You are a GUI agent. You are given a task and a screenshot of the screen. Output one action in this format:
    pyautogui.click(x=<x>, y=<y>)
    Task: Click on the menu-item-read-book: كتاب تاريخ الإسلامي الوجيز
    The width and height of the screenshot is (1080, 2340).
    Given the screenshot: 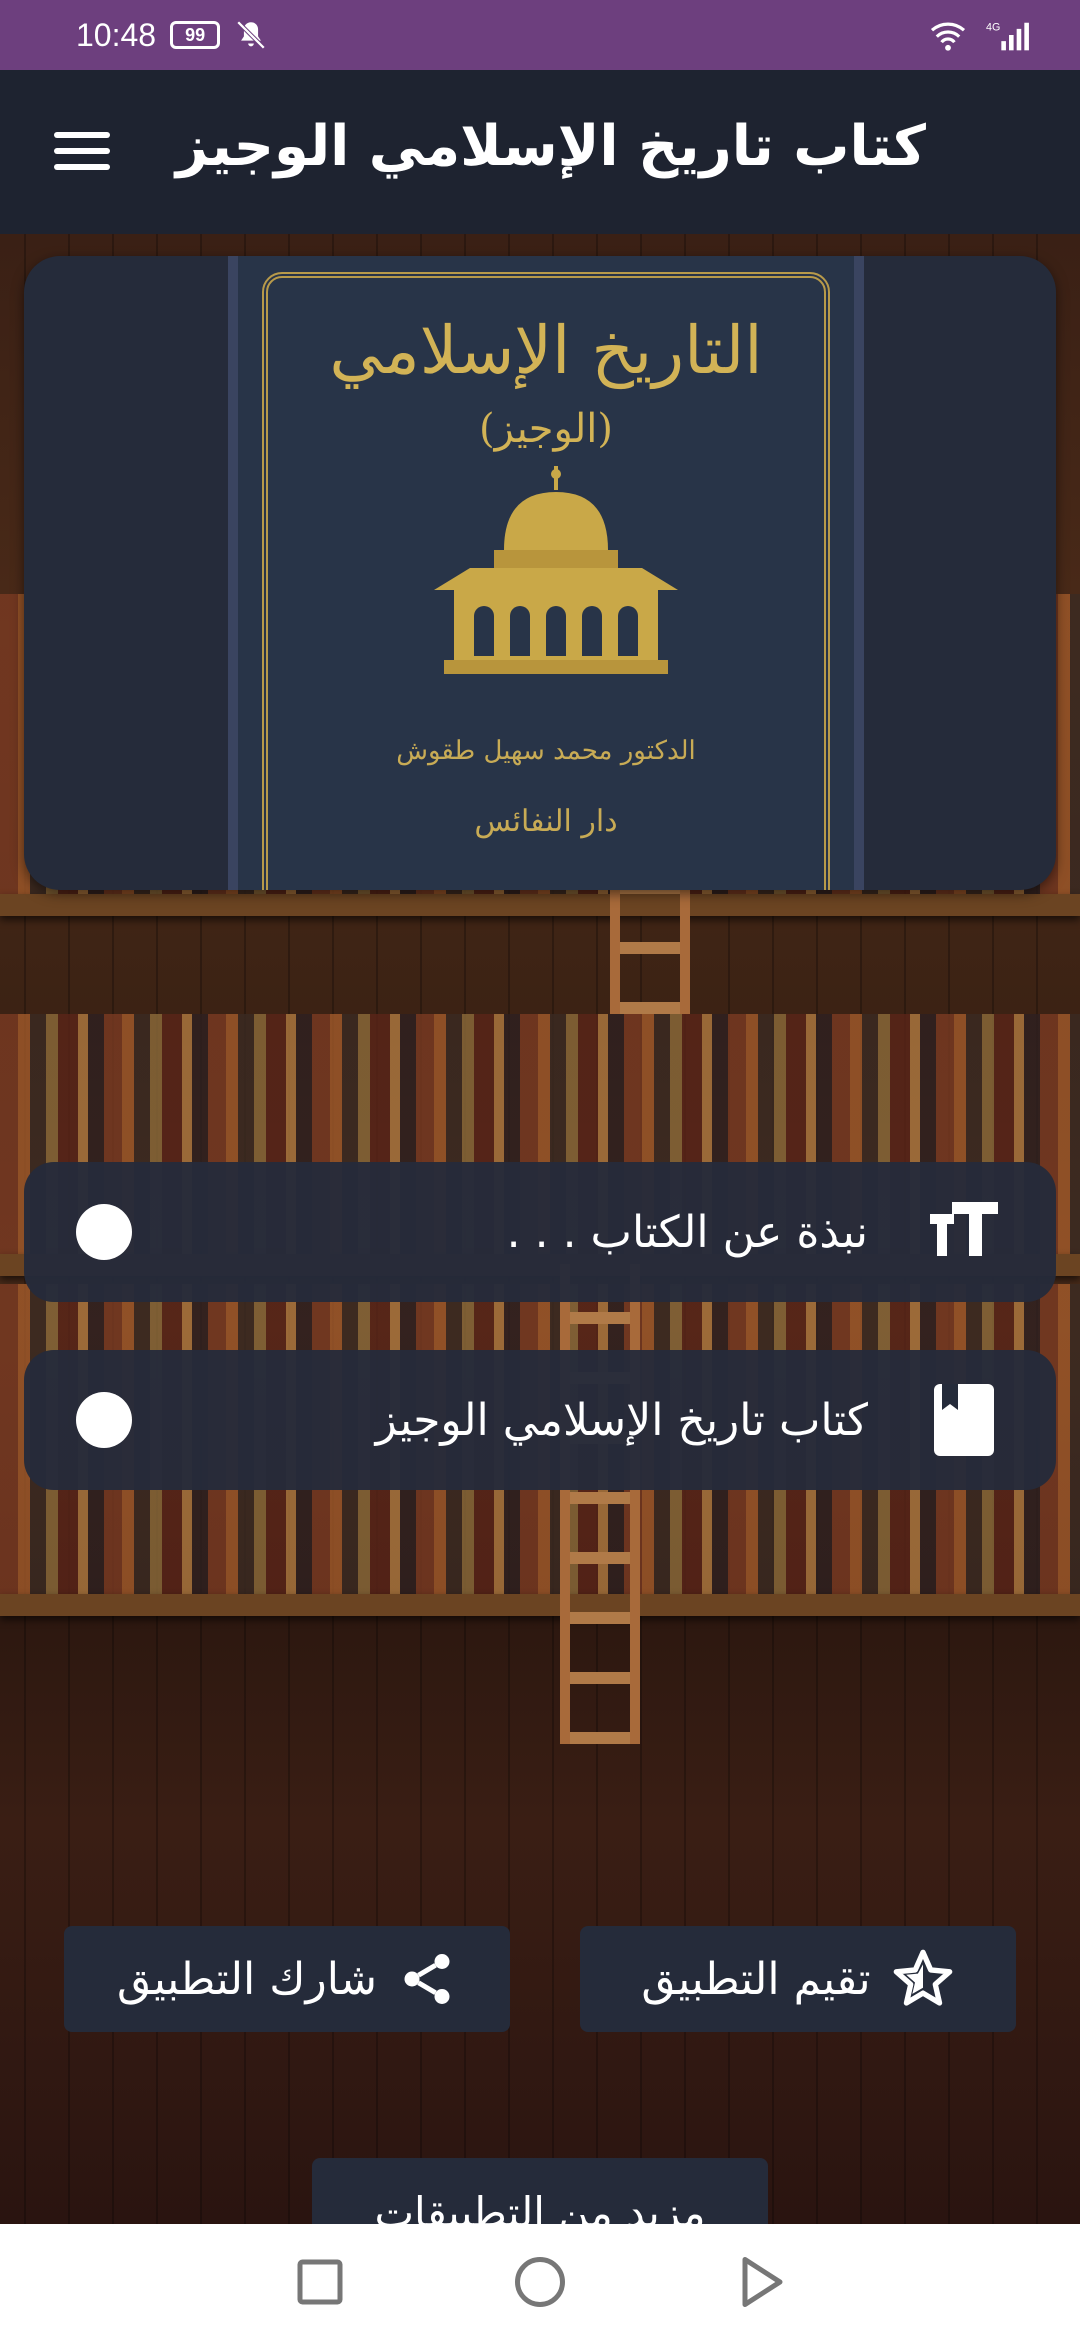 What is the action you would take?
    pyautogui.click(x=540, y=1420)
    